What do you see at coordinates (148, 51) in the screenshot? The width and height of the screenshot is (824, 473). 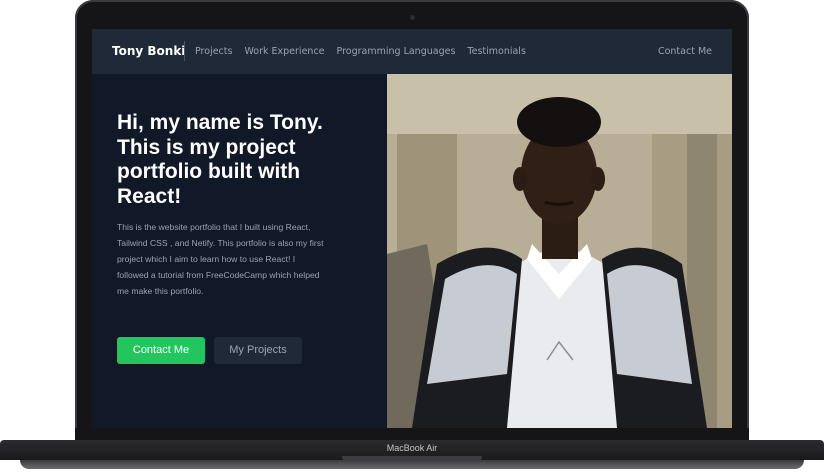 I see `brand-title: Tony Bonki` at bounding box center [148, 51].